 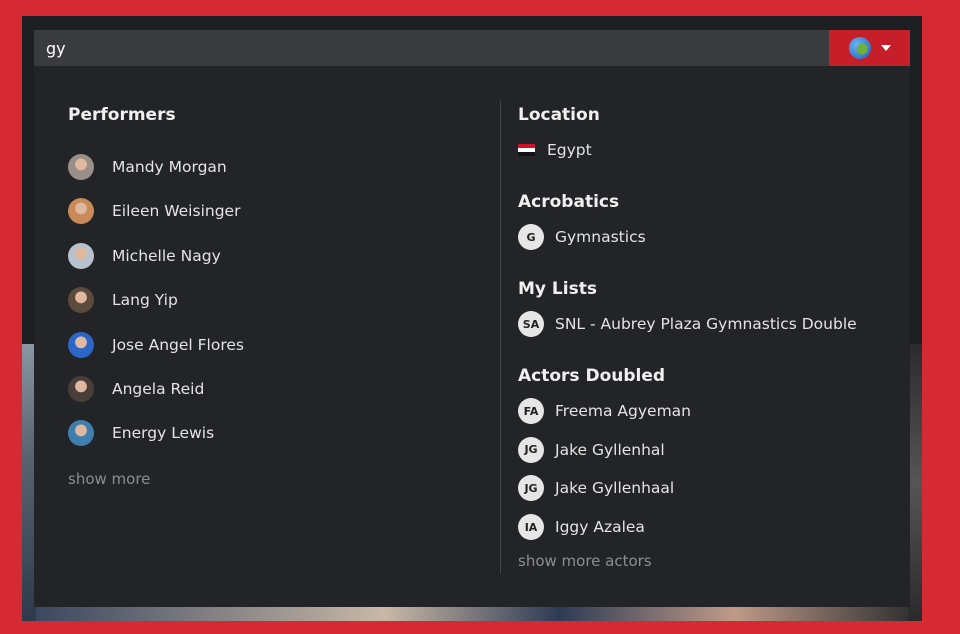 I want to click on list-name: SNL - Aubrey Plaza Gymnastics Double, so click(x=706, y=324).